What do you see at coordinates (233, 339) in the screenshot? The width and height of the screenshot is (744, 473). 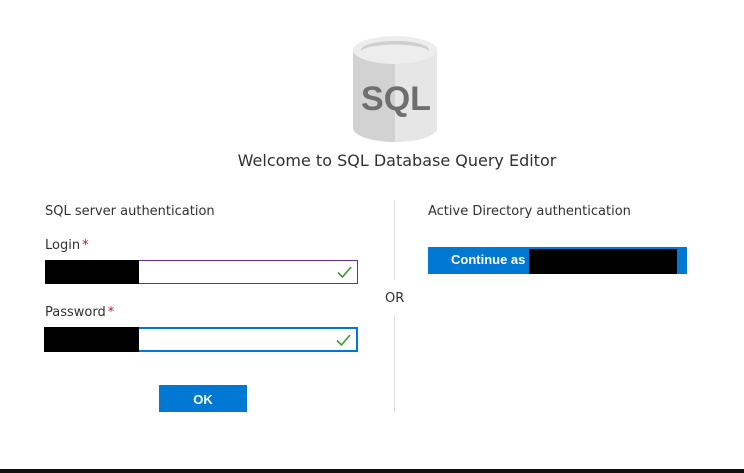 I see `password-input` at bounding box center [233, 339].